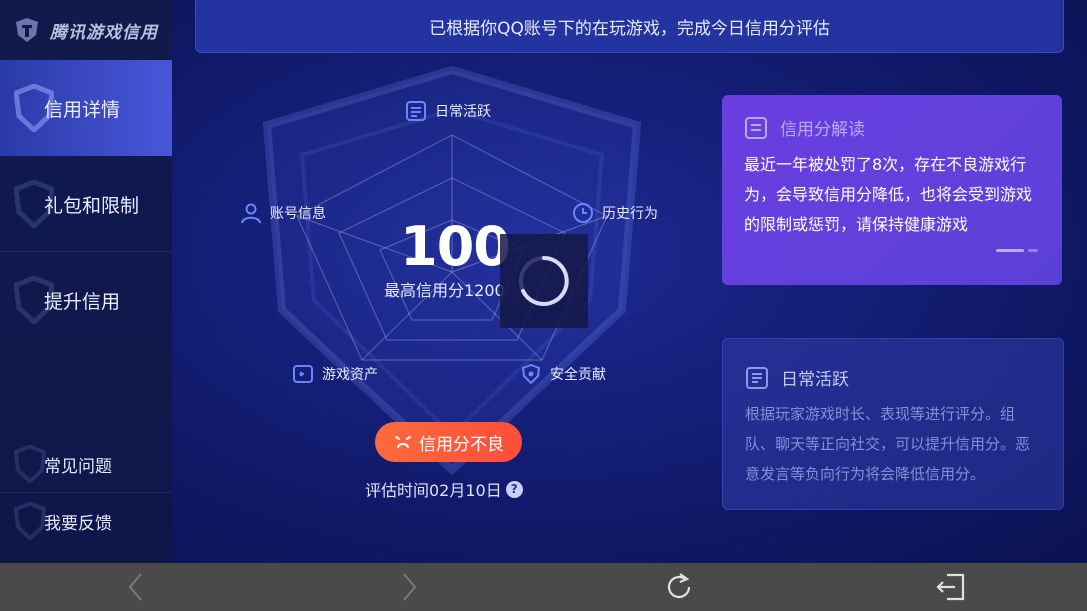 The height and width of the screenshot is (611, 1087). Describe the element at coordinates (463, 112) in the screenshot. I see `radar-axis-label: 日常活跃` at that location.